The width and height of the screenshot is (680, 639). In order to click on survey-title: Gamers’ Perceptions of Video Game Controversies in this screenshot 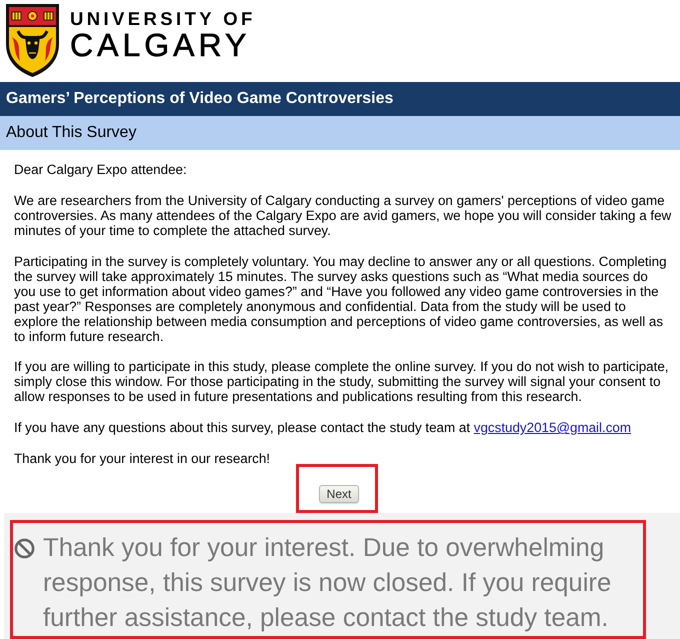, I will do `click(200, 98)`.